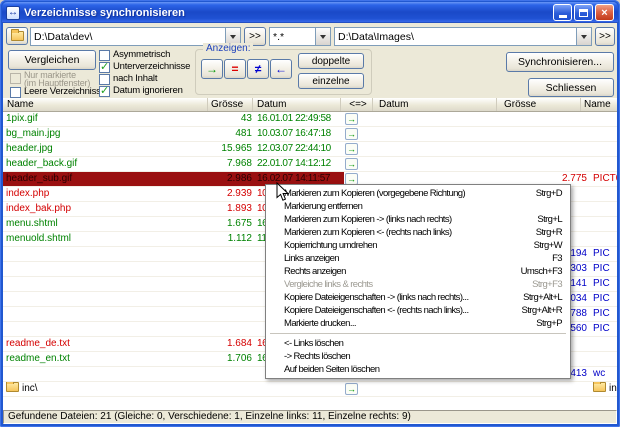 Image resolution: width=620 pixels, height=427 pixels. What do you see at coordinates (294, 163) in the screenshot?
I see `file-date: 22.01.07 14:12:12` at bounding box center [294, 163].